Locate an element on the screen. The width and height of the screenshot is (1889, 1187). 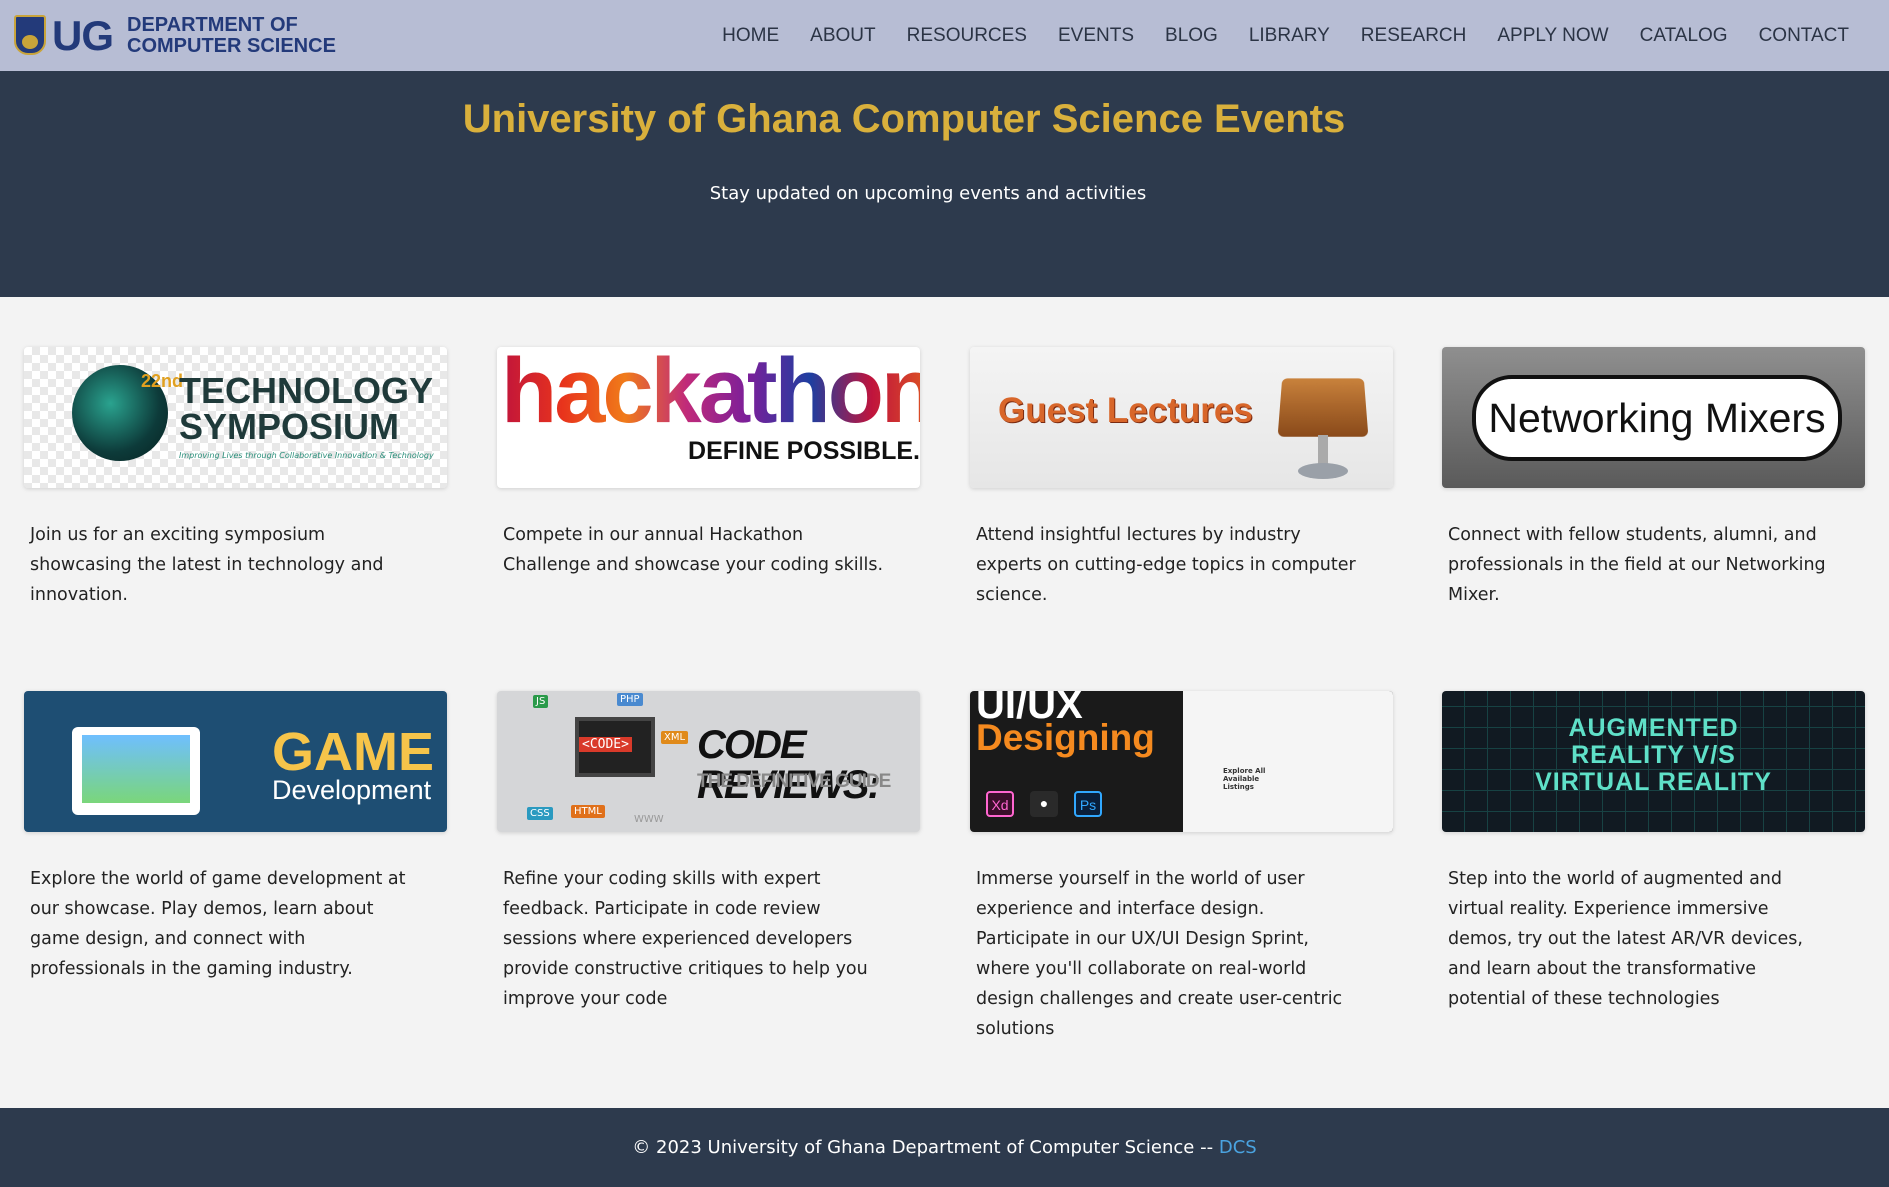
xml-badge: XML is located at coordinates (675, 737).